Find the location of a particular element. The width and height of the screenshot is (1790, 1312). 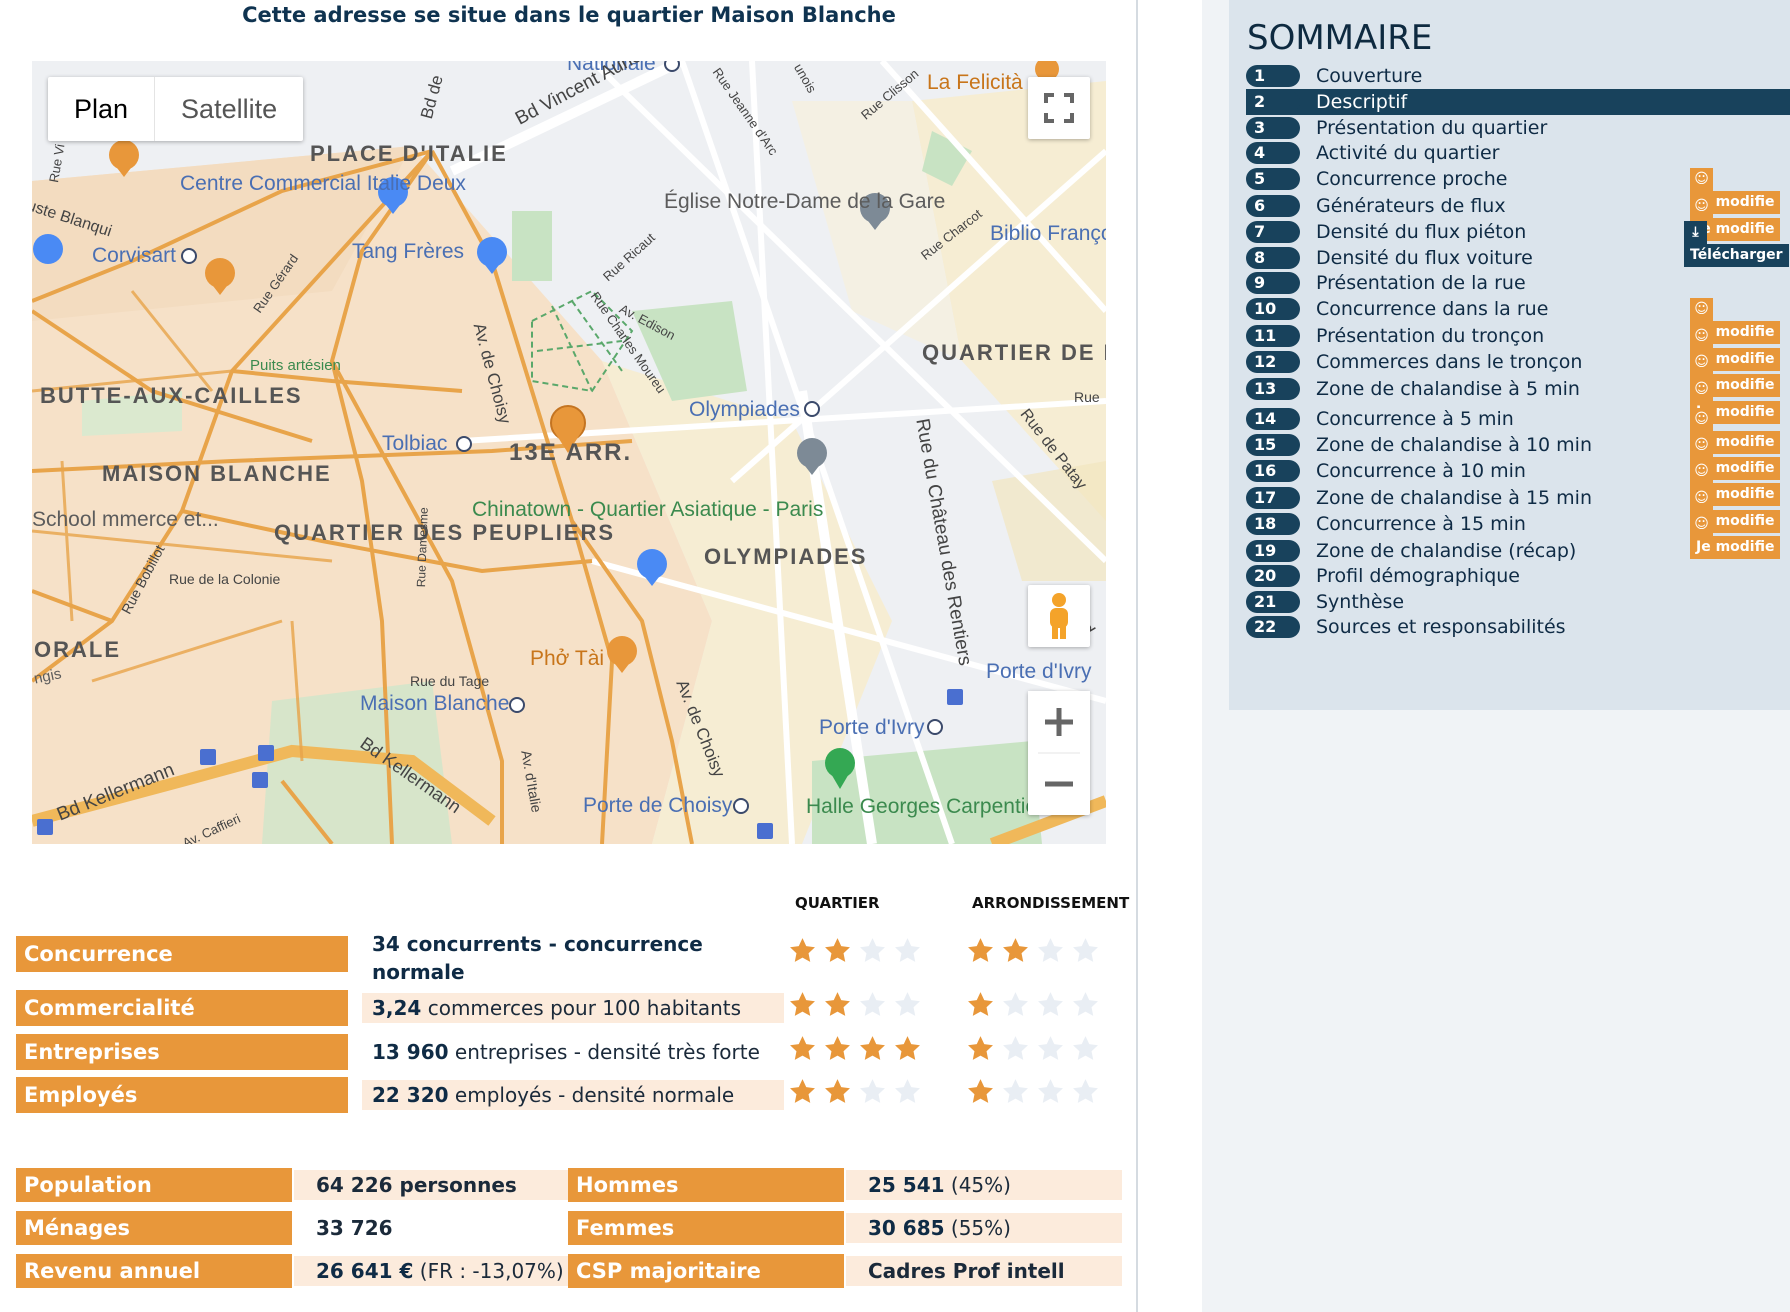

map-type-satellite-button: Satellite is located at coordinates (229, 109).